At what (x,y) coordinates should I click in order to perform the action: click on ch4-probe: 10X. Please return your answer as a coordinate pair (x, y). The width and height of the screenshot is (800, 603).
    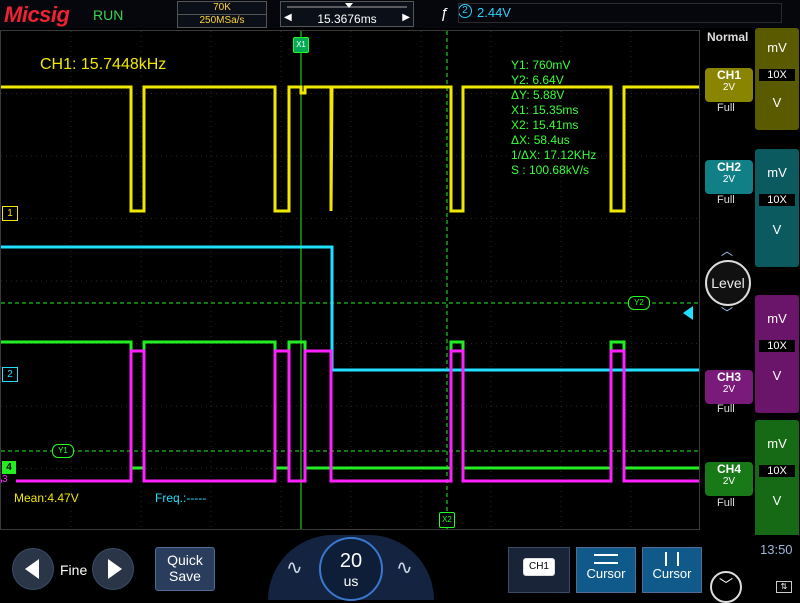
    Looking at the image, I should click on (777, 471).